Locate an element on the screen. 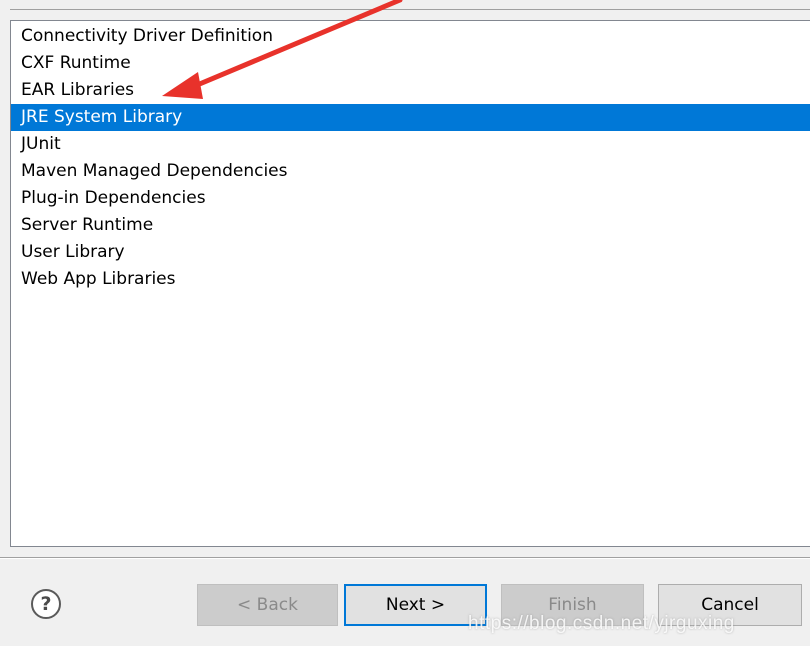 This screenshot has width=810, height=646. list-item-plugin-dependencies: Plug-in Dependencies is located at coordinates (410, 198).